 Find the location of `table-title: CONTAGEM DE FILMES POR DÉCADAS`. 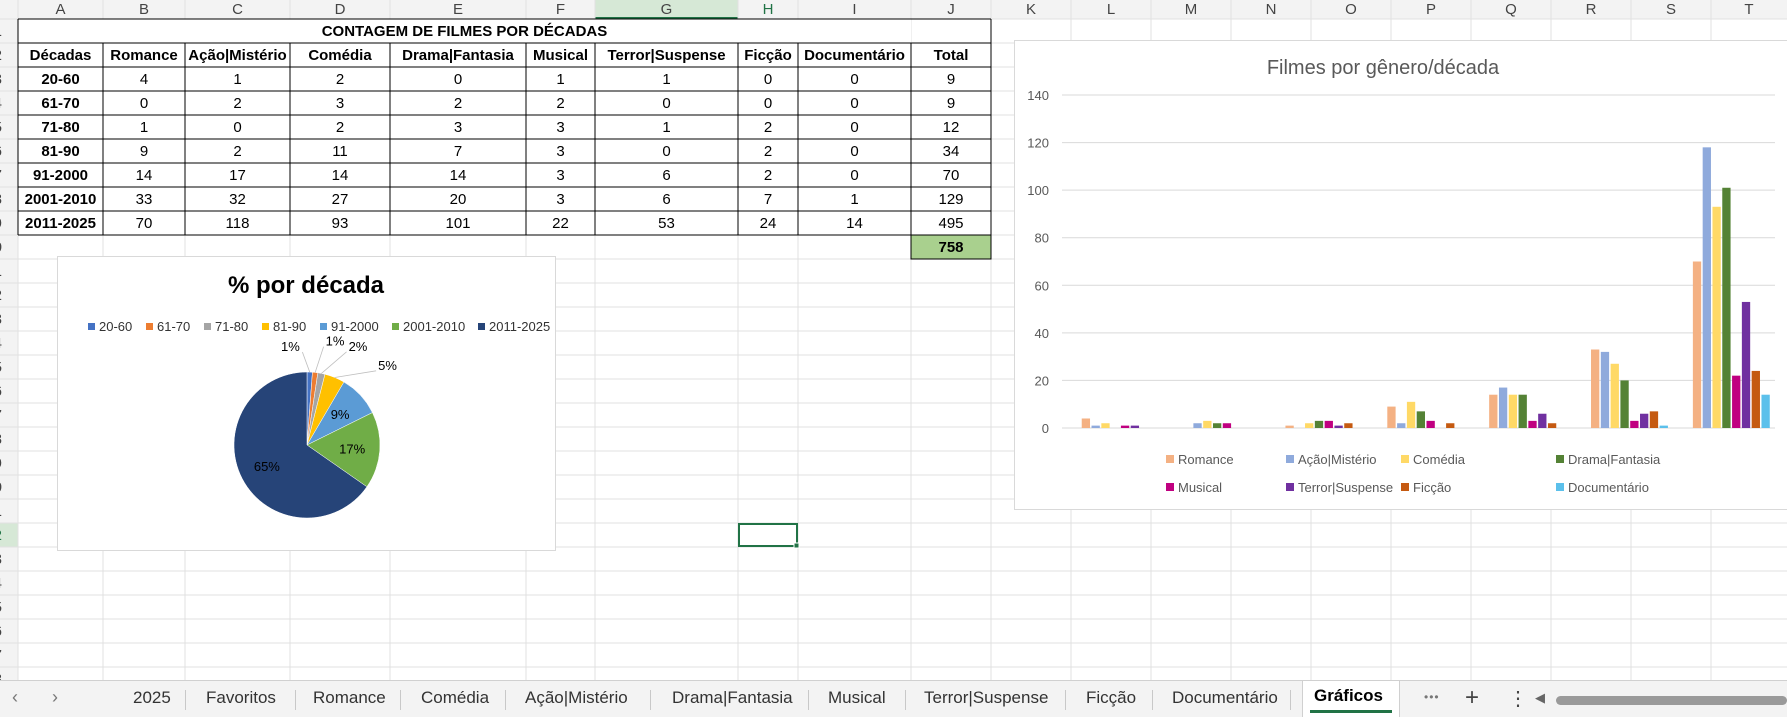

table-title: CONTAGEM DE FILMES POR DÉCADAS is located at coordinates (465, 31).